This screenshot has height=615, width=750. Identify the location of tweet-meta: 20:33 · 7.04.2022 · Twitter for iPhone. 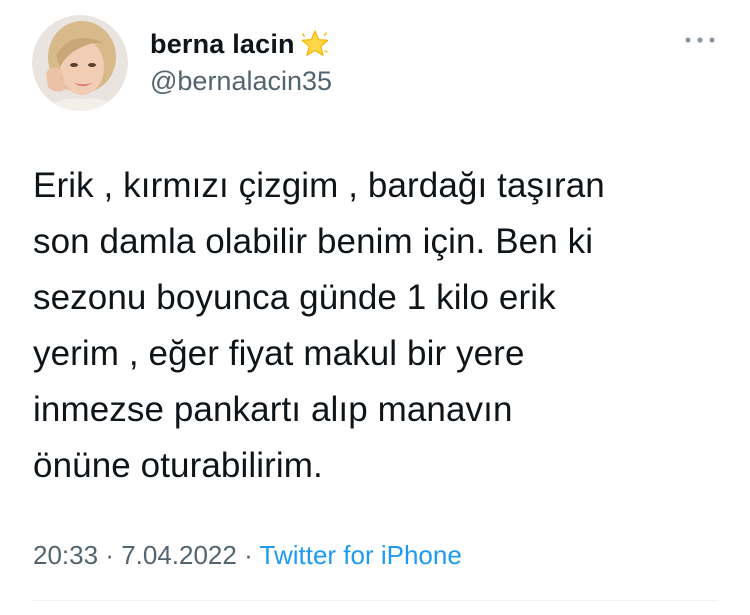
(247, 555).